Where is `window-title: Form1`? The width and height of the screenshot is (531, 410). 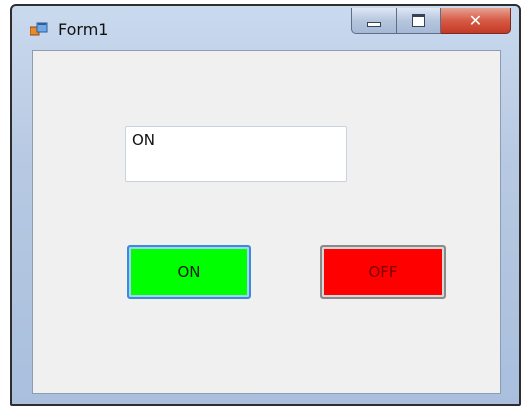 window-title: Form1 is located at coordinates (83, 29).